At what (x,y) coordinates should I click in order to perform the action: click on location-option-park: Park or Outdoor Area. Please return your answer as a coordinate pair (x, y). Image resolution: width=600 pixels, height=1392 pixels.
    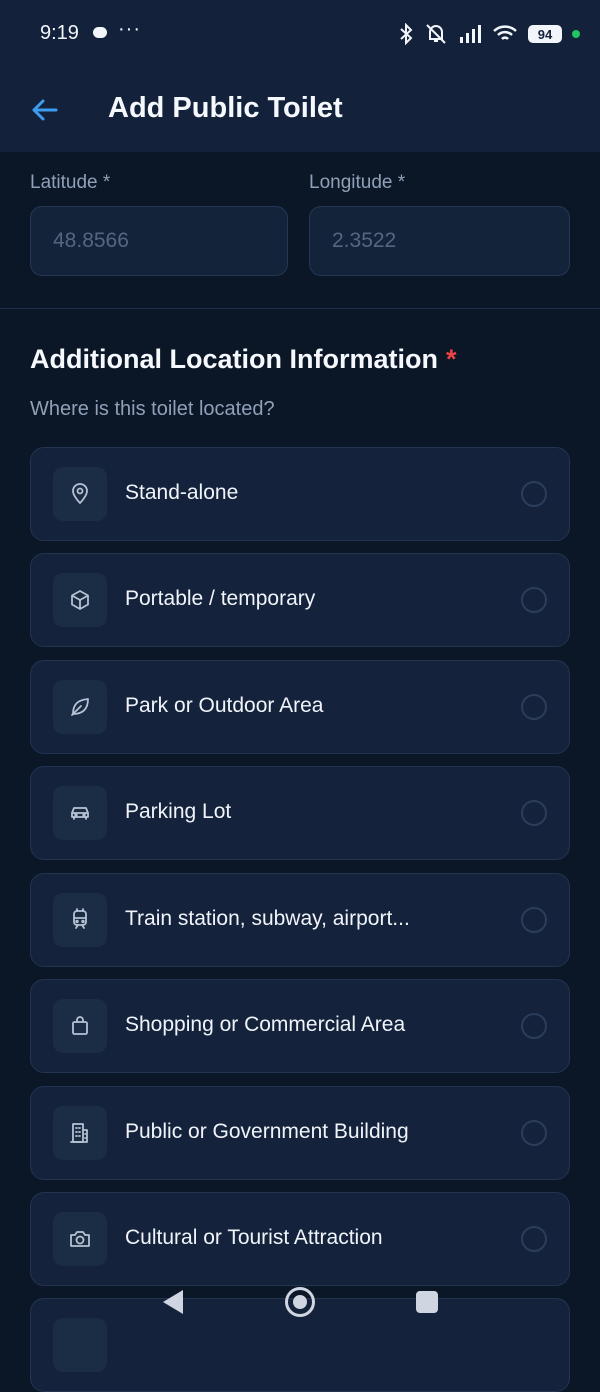
    Looking at the image, I should click on (300, 707).